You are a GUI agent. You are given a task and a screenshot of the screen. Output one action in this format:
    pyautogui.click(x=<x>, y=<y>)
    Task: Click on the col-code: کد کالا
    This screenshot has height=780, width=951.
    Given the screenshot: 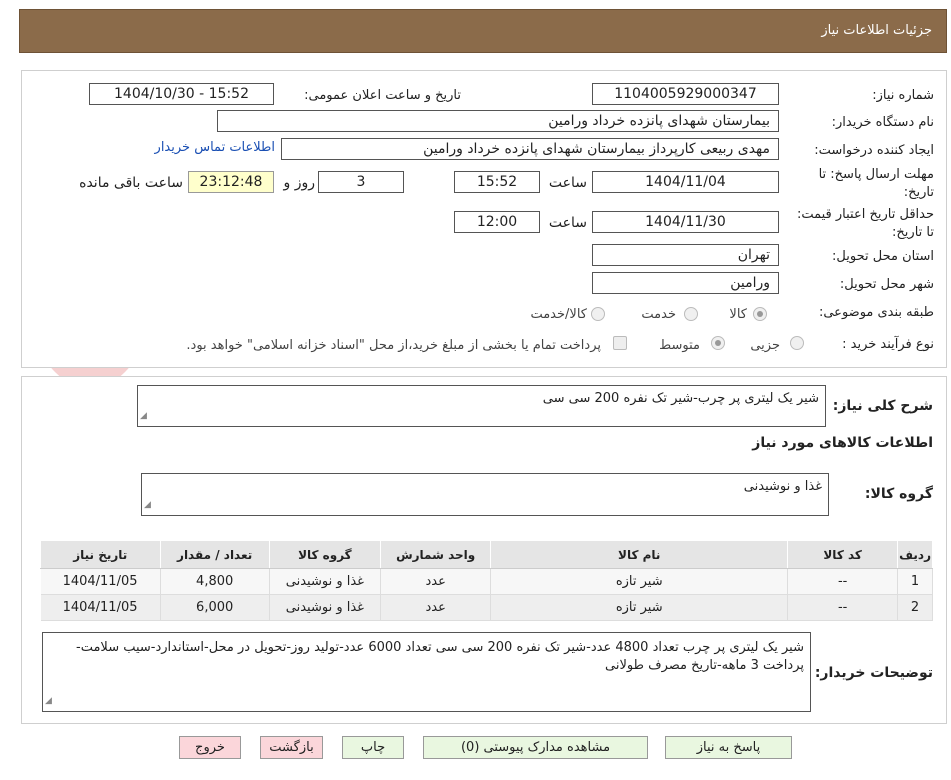 What is the action you would take?
    pyautogui.click(x=843, y=554)
    